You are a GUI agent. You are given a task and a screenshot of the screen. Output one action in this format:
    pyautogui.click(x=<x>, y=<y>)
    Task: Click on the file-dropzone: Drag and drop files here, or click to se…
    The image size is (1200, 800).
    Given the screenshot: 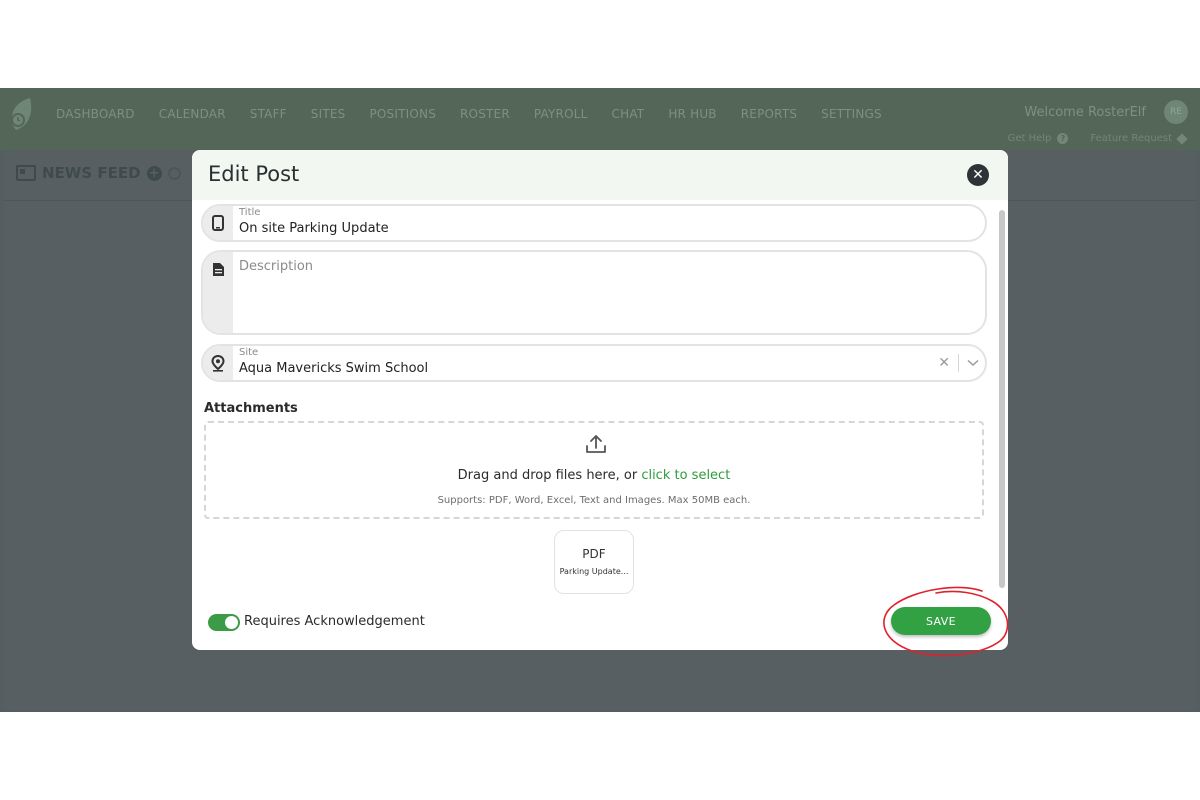 What is the action you would take?
    pyautogui.click(x=594, y=470)
    